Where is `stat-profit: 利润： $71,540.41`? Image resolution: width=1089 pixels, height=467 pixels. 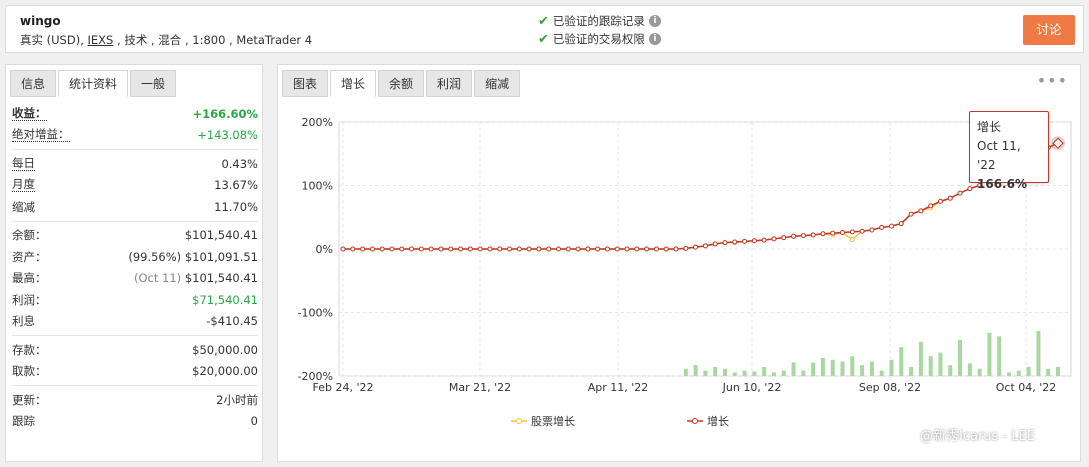 stat-profit: 利润： $71,540.41 is located at coordinates (135, 300).